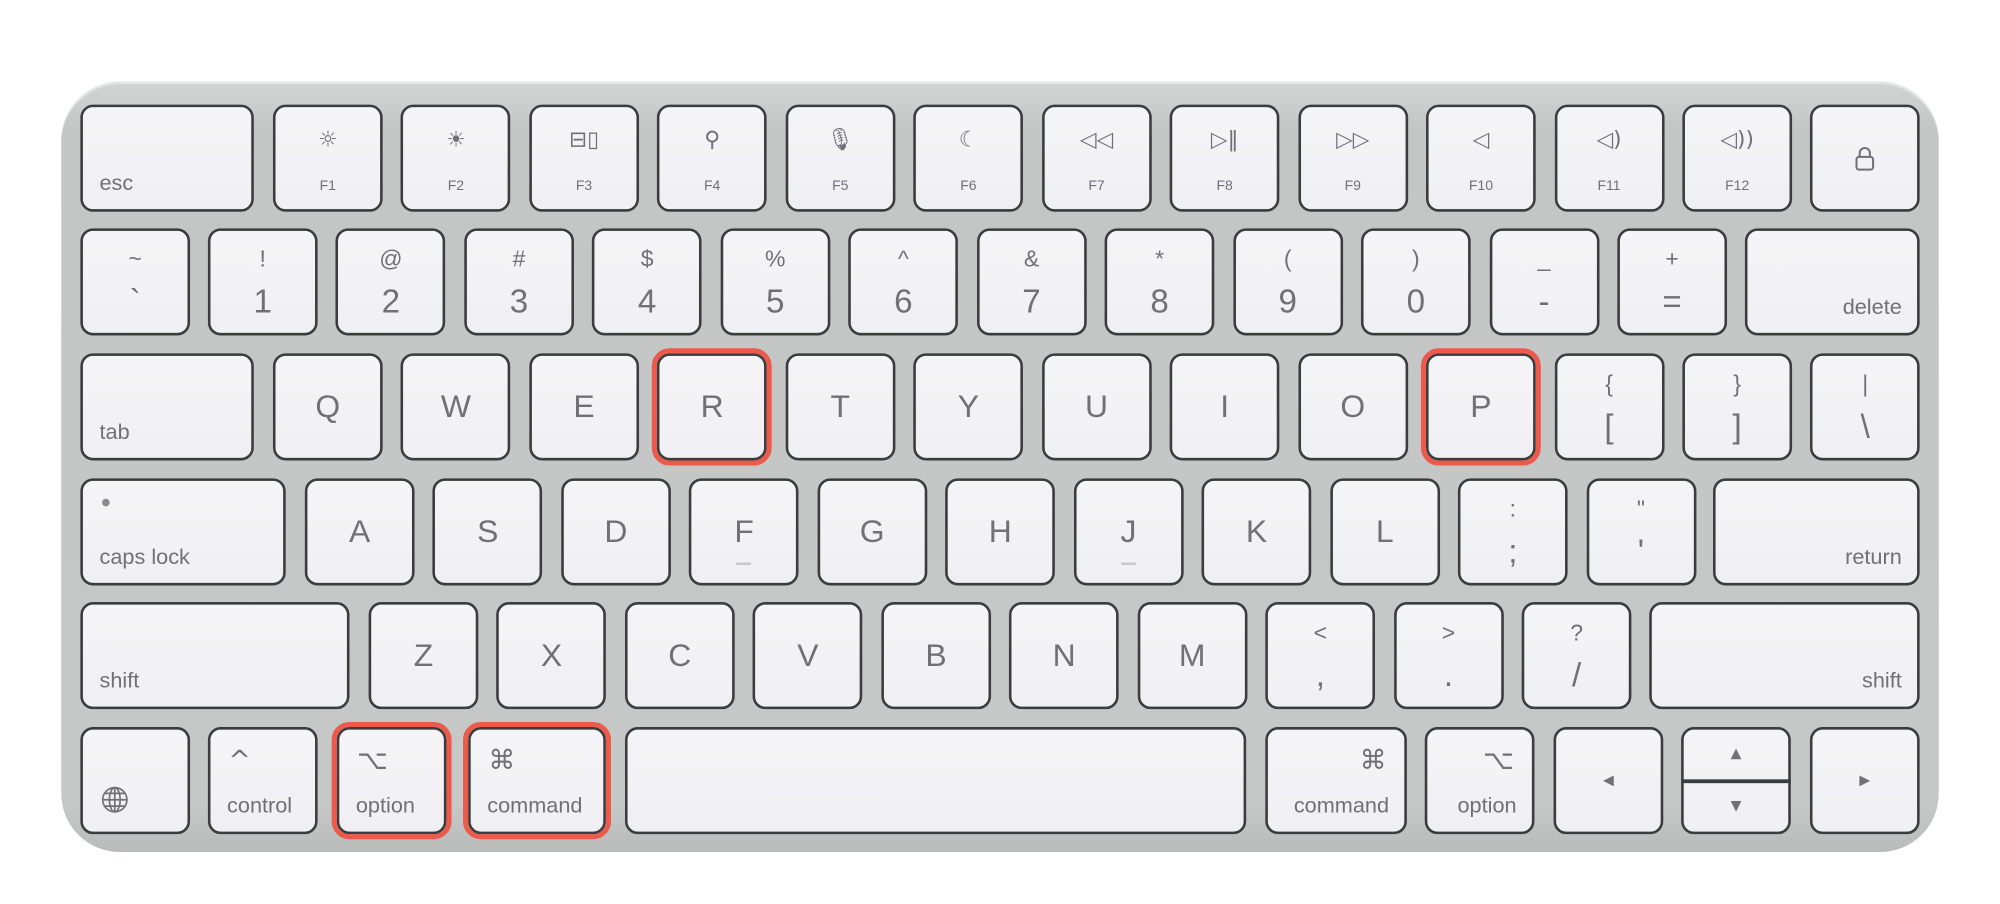 The image size is (2000, 904). What do you see at coordinates (1224, 158) in the screenshot?
I see `key-f8: ▷‖ F8` at bounding box center [1224, 158].